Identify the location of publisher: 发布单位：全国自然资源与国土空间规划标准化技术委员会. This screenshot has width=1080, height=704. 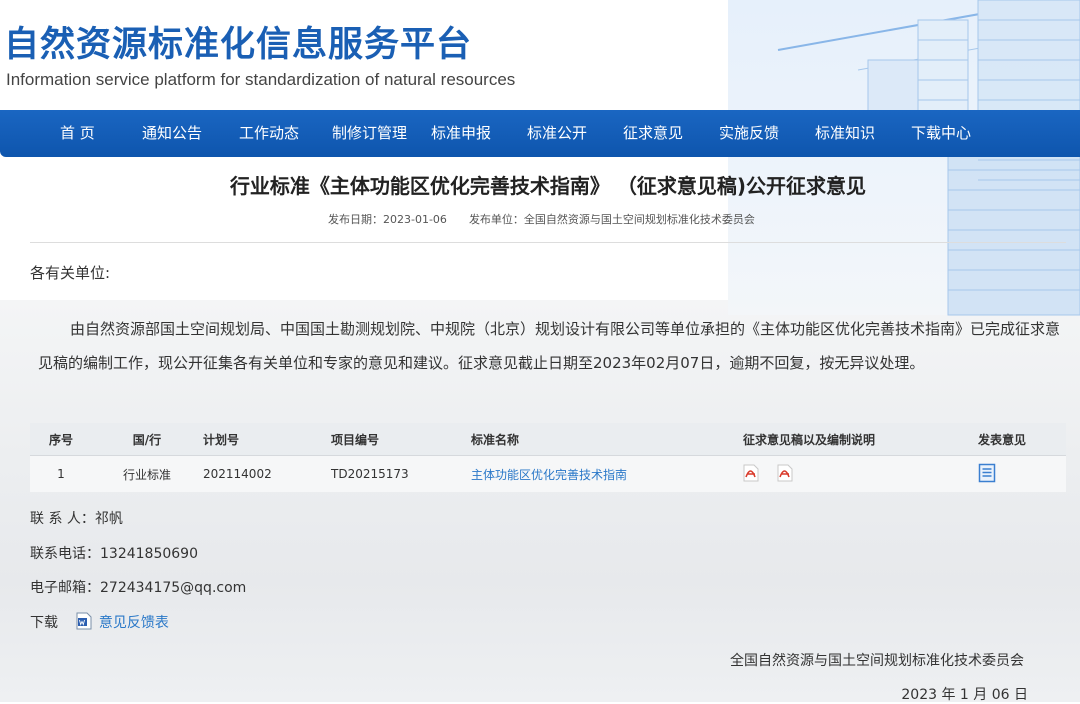
(611, 219).